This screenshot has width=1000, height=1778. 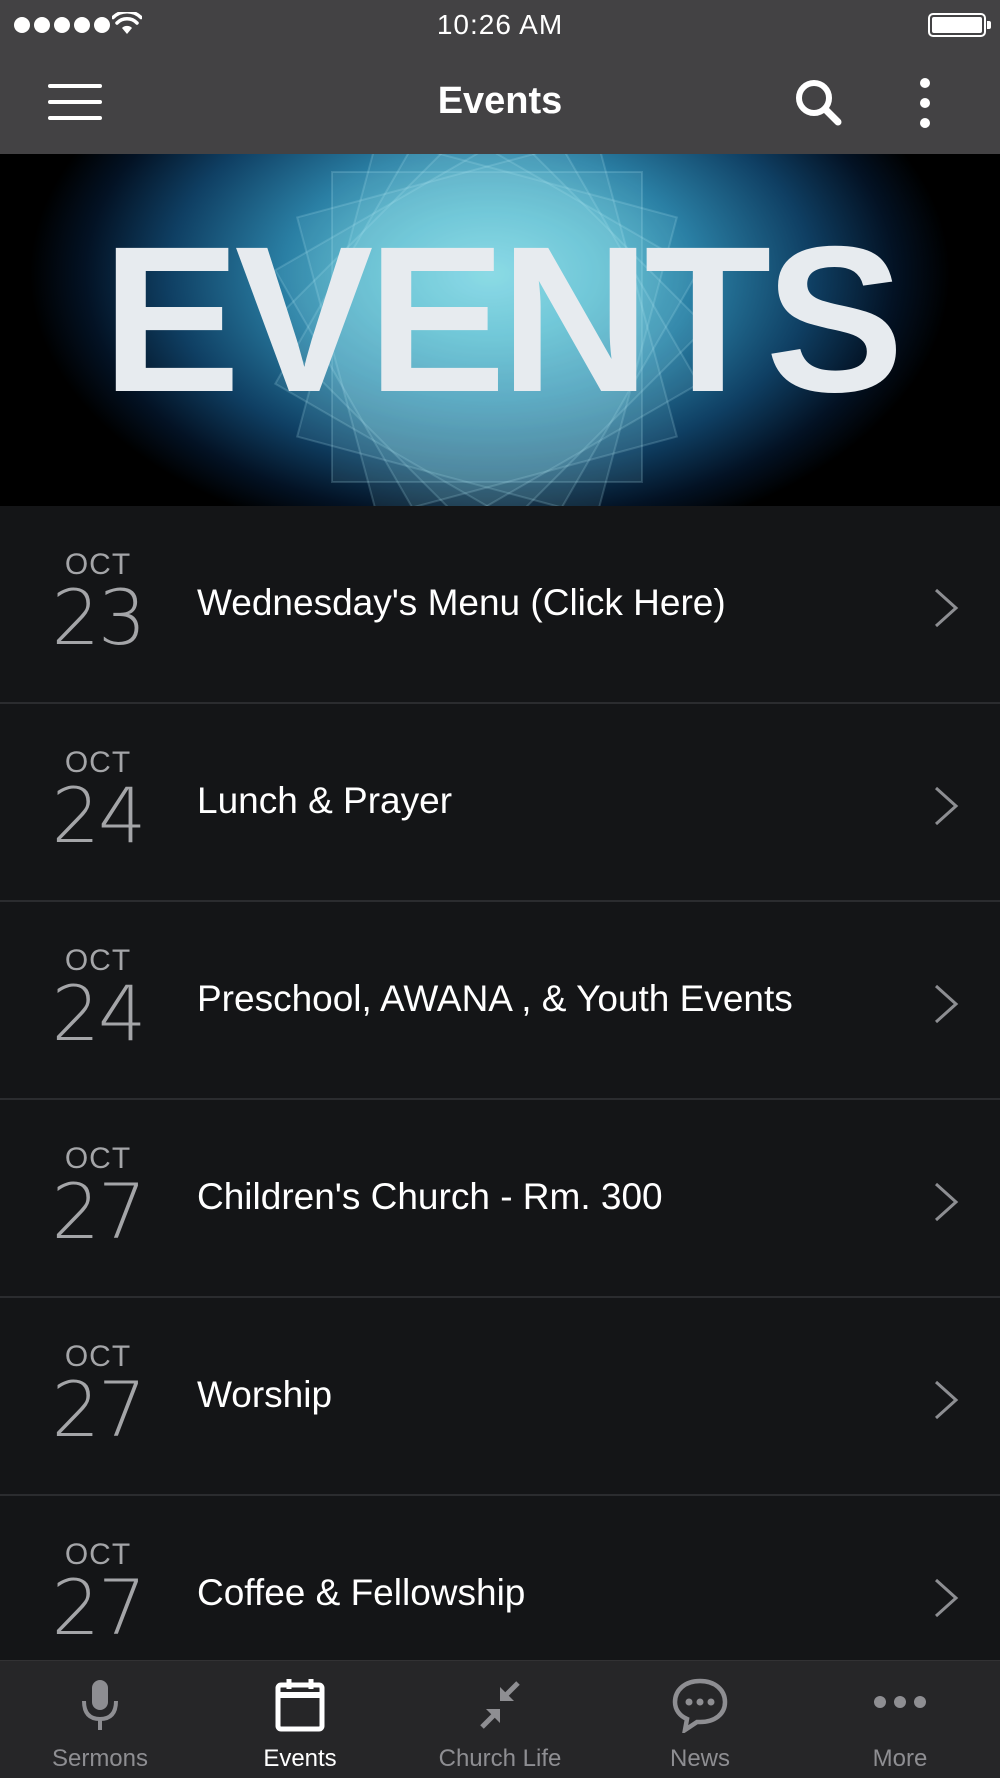 What do you see at coordinates (700, 1705) in the screenshot?
I see `chat-bubble-icon` at bounding box center [700, 1705].